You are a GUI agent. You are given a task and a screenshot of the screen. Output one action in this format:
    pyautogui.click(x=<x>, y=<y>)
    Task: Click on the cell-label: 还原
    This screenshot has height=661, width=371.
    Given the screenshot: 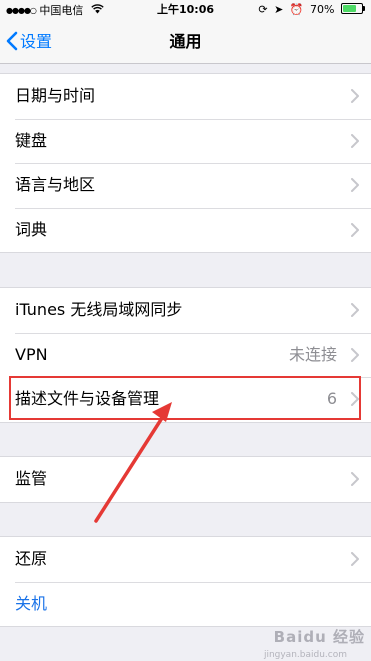 What is the action you would take?
    pyautogui.click(x=31, y=558)
    